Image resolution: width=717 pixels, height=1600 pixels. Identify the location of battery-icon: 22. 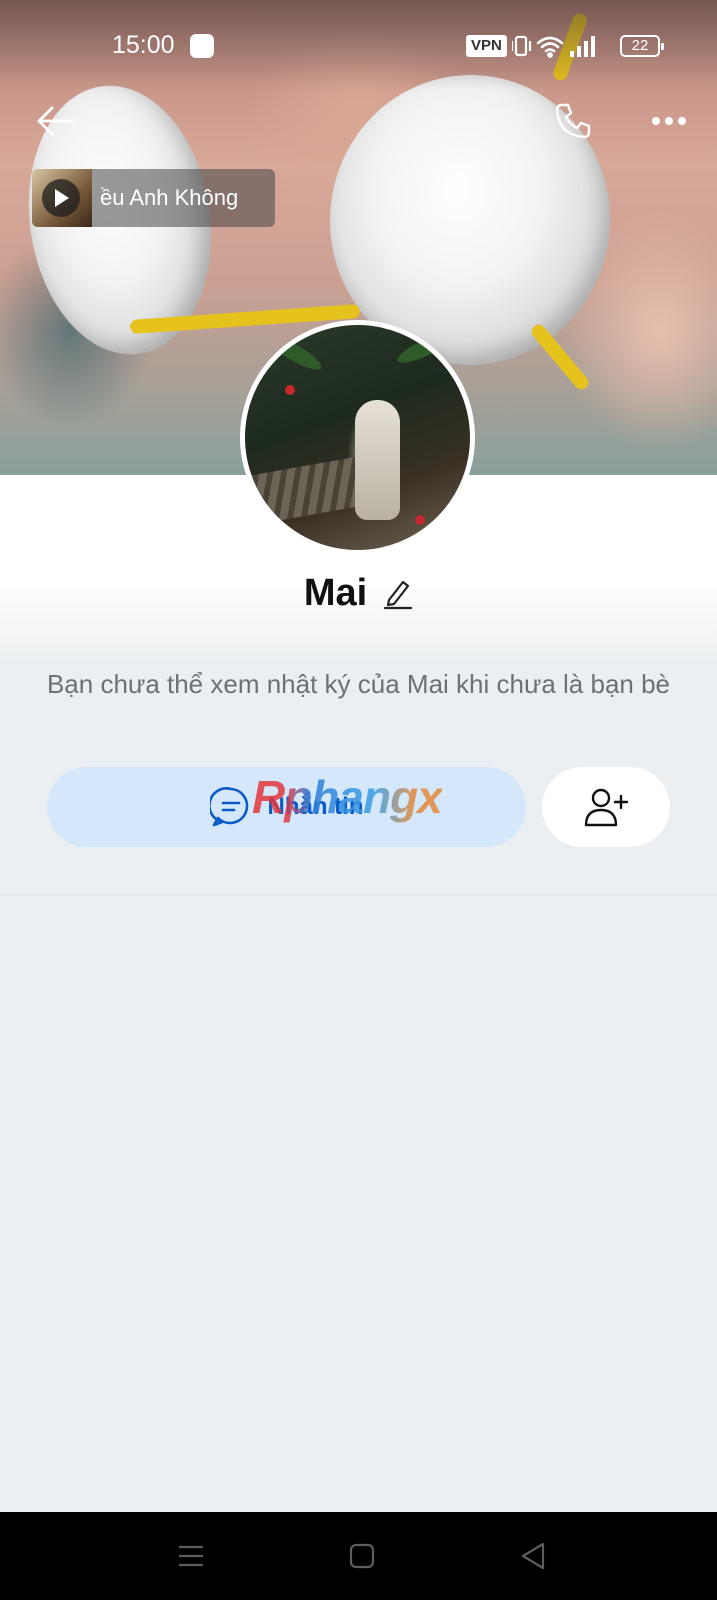
(642, 46).